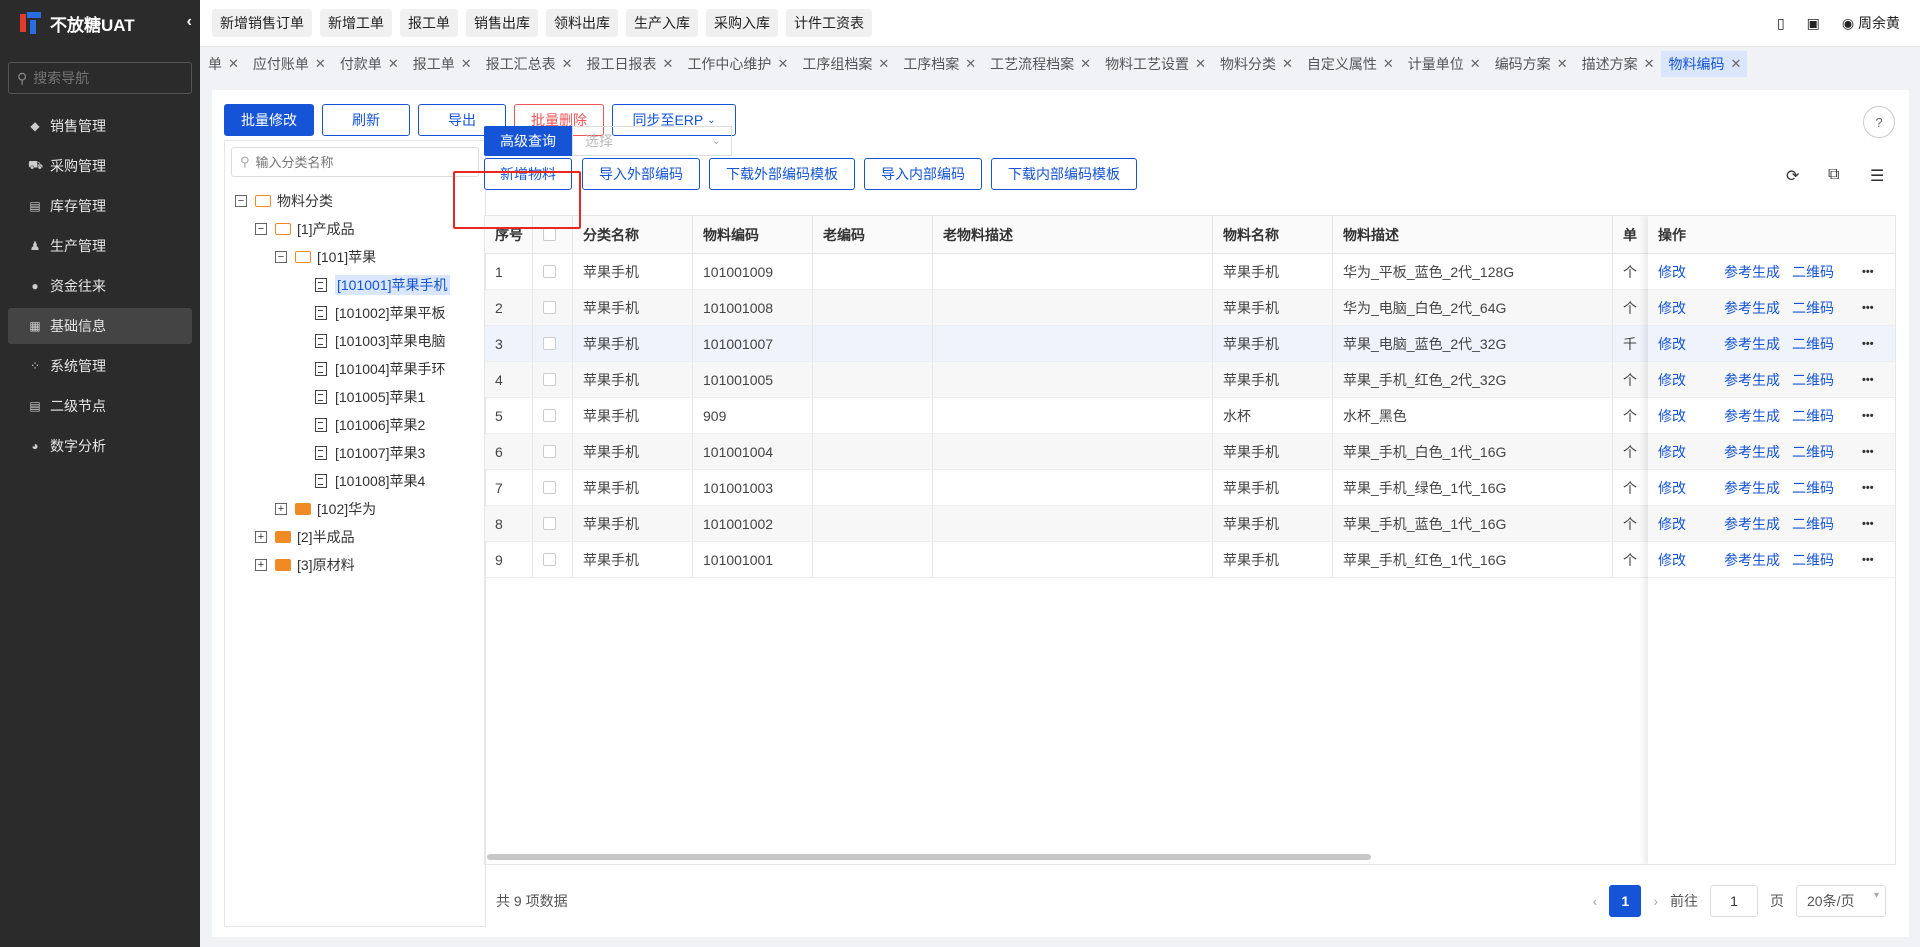 The image size is (1920, 947). What do you see at coordinates (325, 509) in the screenshot?
I see `tree-node: + [102]华为` at bounding box center [325, 509].